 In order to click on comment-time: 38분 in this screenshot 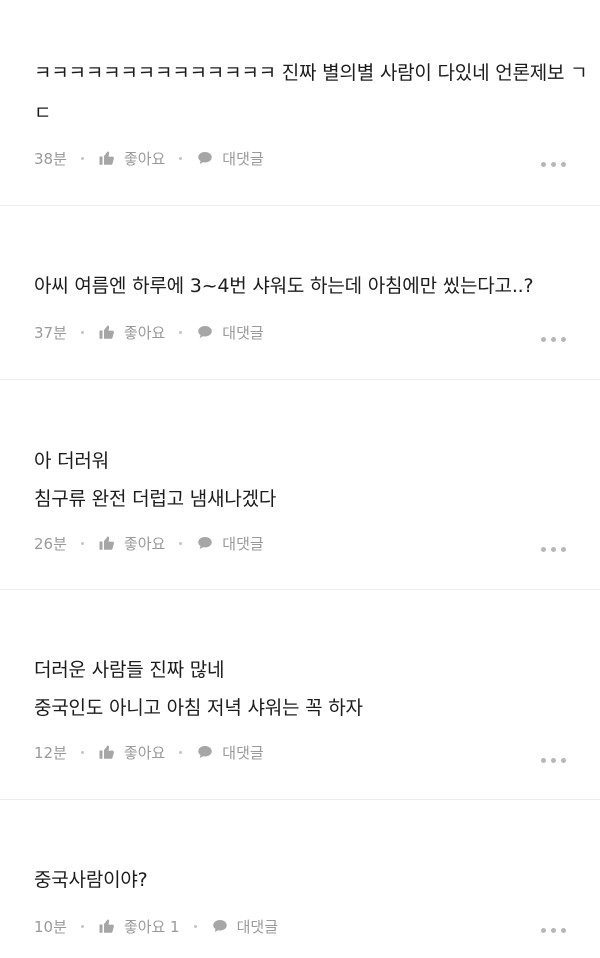, I will do `click(50, 158)`.